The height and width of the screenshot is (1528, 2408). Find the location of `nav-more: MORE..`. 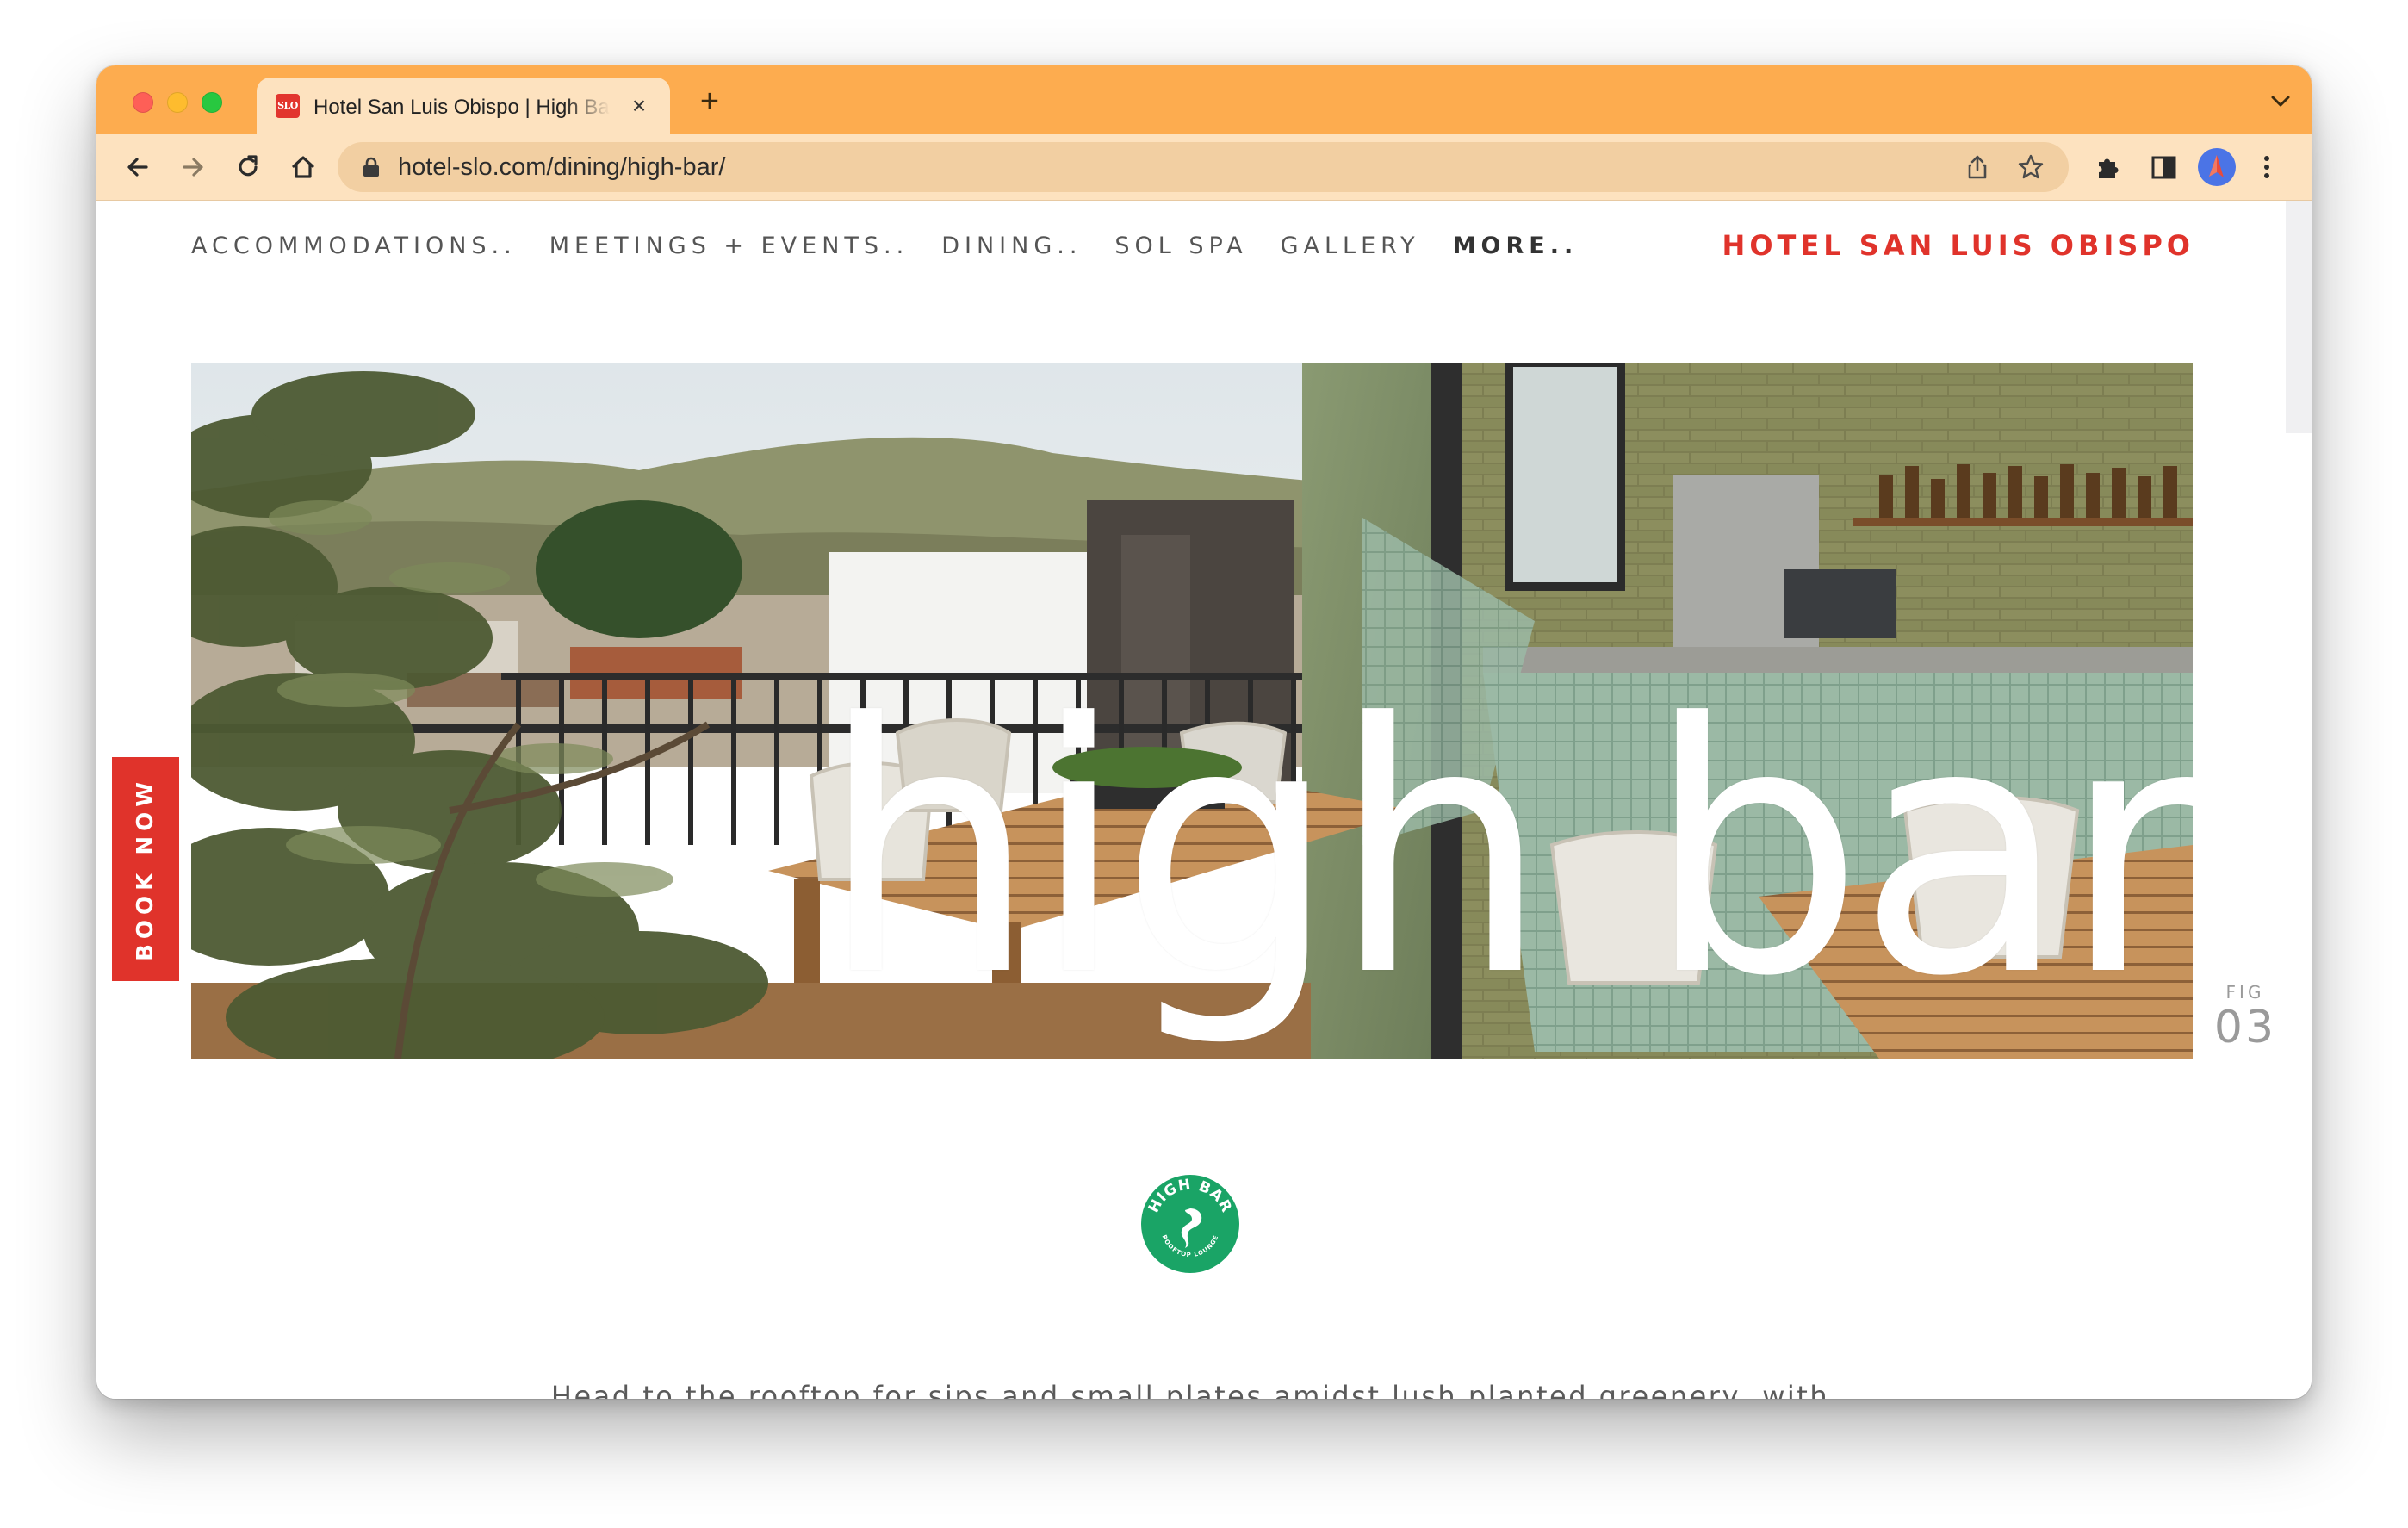

nav-more: MORE.. is located at coordinates (1516, 246).